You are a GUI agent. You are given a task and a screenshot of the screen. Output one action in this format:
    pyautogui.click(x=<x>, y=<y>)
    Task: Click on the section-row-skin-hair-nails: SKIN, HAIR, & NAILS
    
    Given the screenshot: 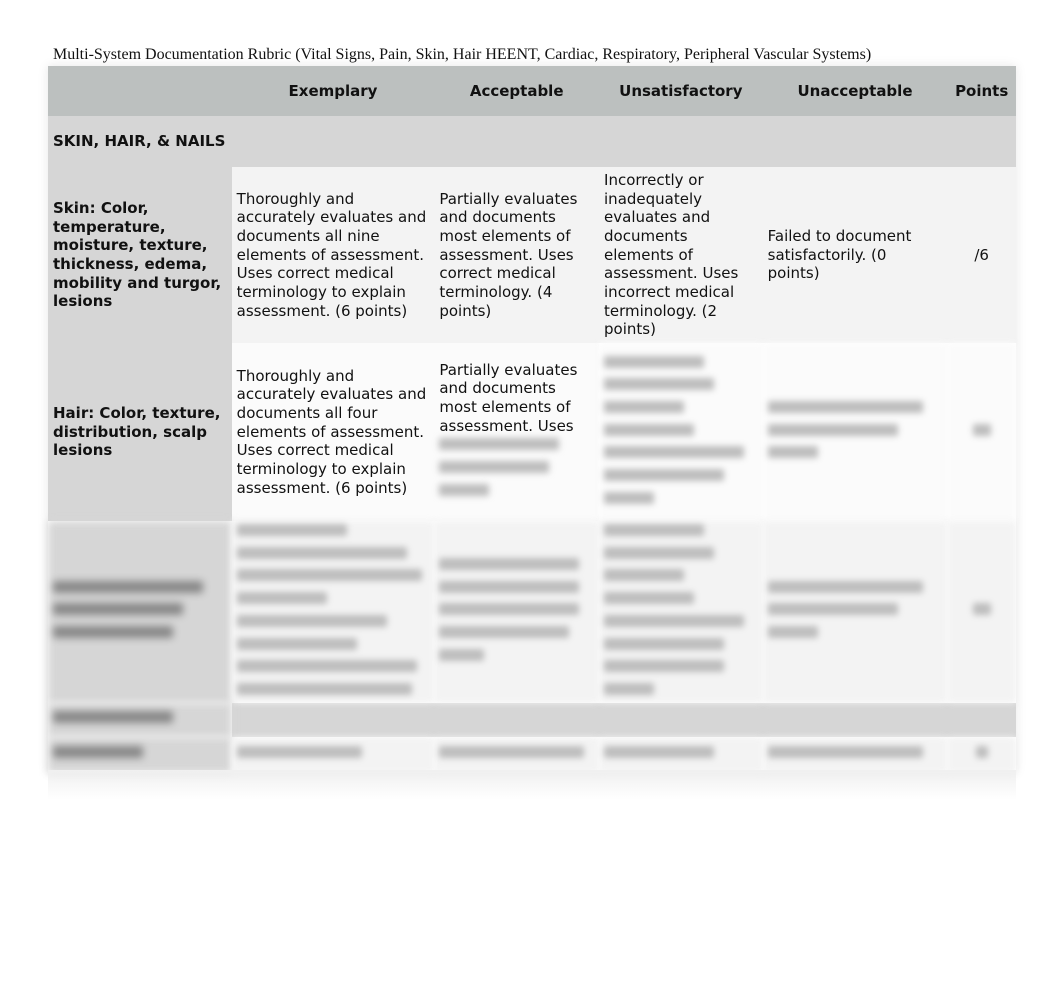 What is the action you would take?
    pyautogui.click(x=532, y=141)
    